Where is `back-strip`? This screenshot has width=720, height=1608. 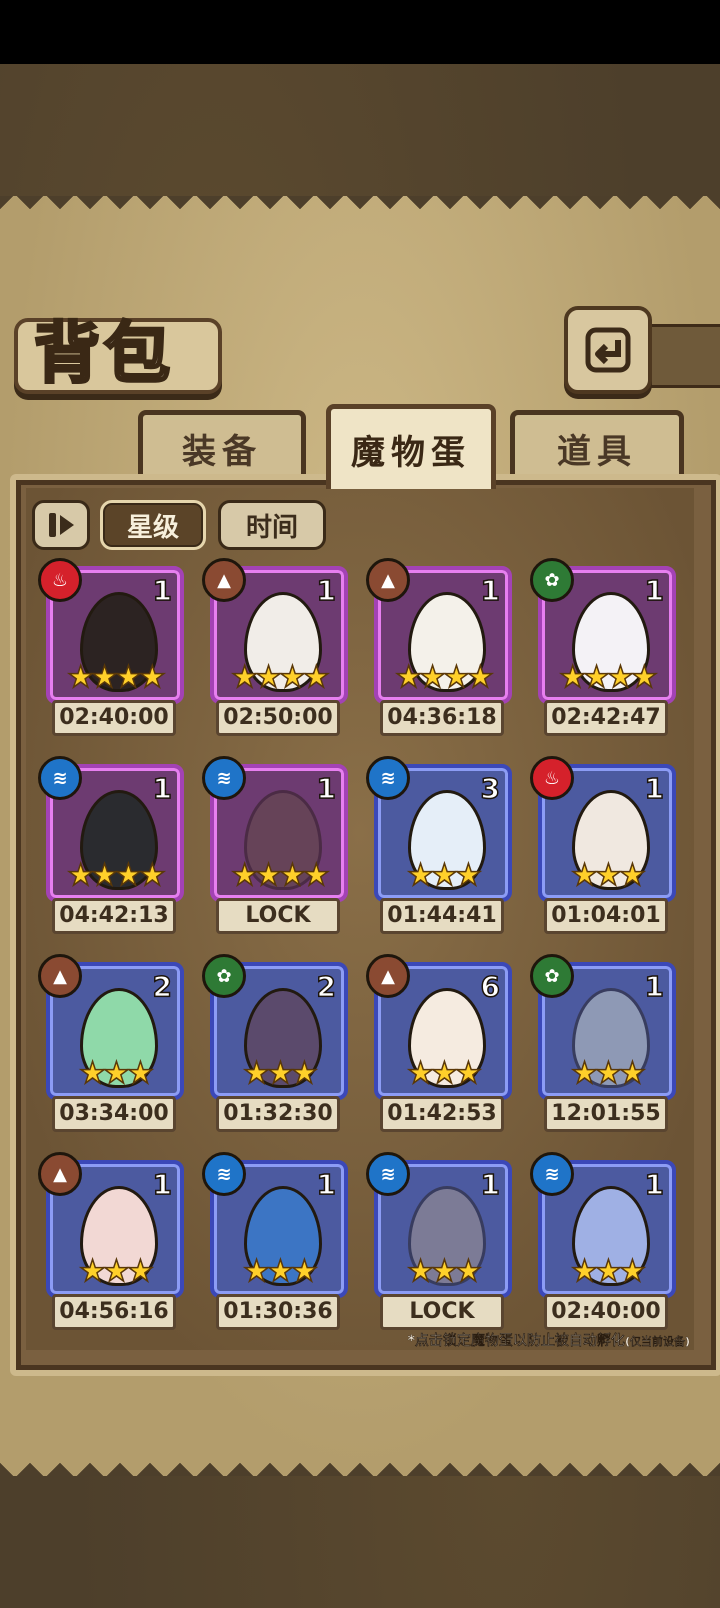
back-strip is located at coordinates (680, 356).